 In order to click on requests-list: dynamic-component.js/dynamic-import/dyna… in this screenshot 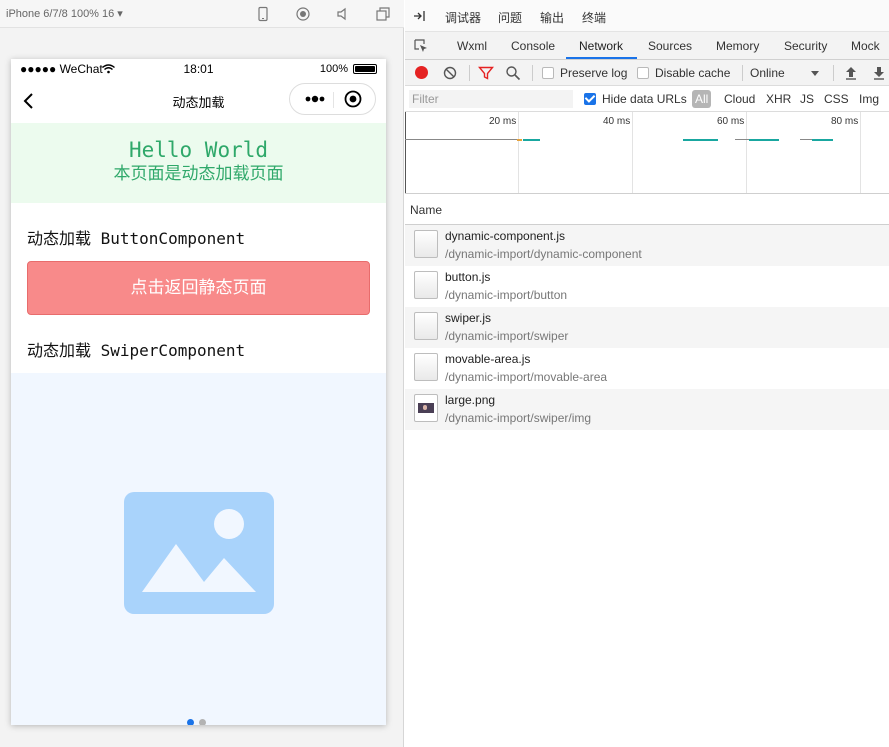, I will do `click(647, 327)`.